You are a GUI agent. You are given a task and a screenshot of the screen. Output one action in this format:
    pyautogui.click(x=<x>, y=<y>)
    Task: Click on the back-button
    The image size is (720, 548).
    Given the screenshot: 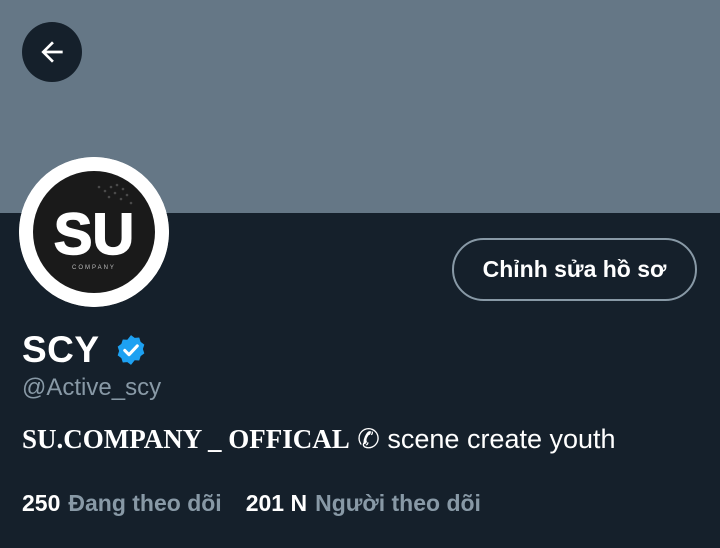 What is the action you would take?
    pyautogui.click(x=52, y=52)
    